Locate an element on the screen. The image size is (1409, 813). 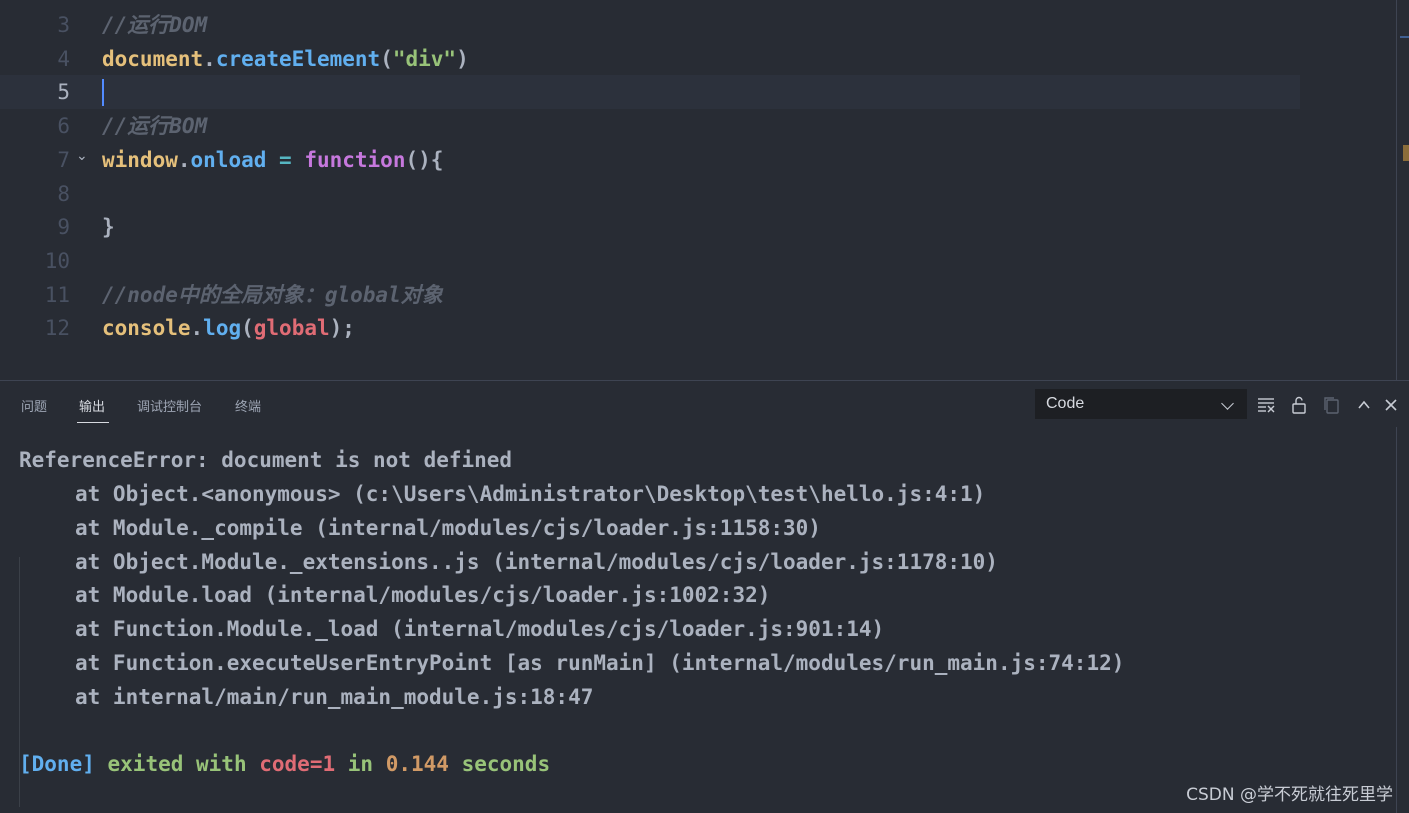
chevron-down-icon is located at coordinates (1227, 403).